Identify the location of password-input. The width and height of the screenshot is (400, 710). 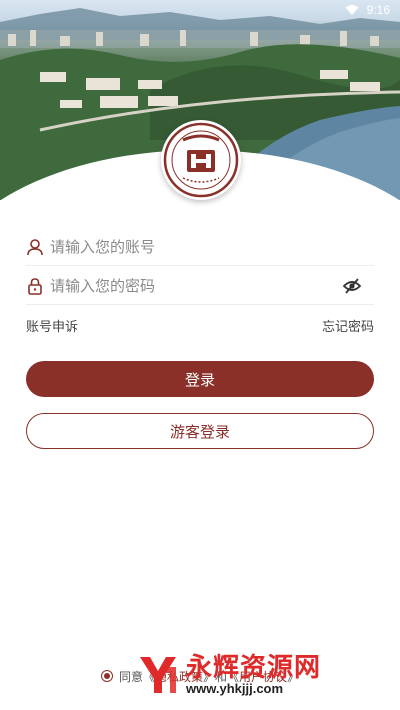
(196, 285).